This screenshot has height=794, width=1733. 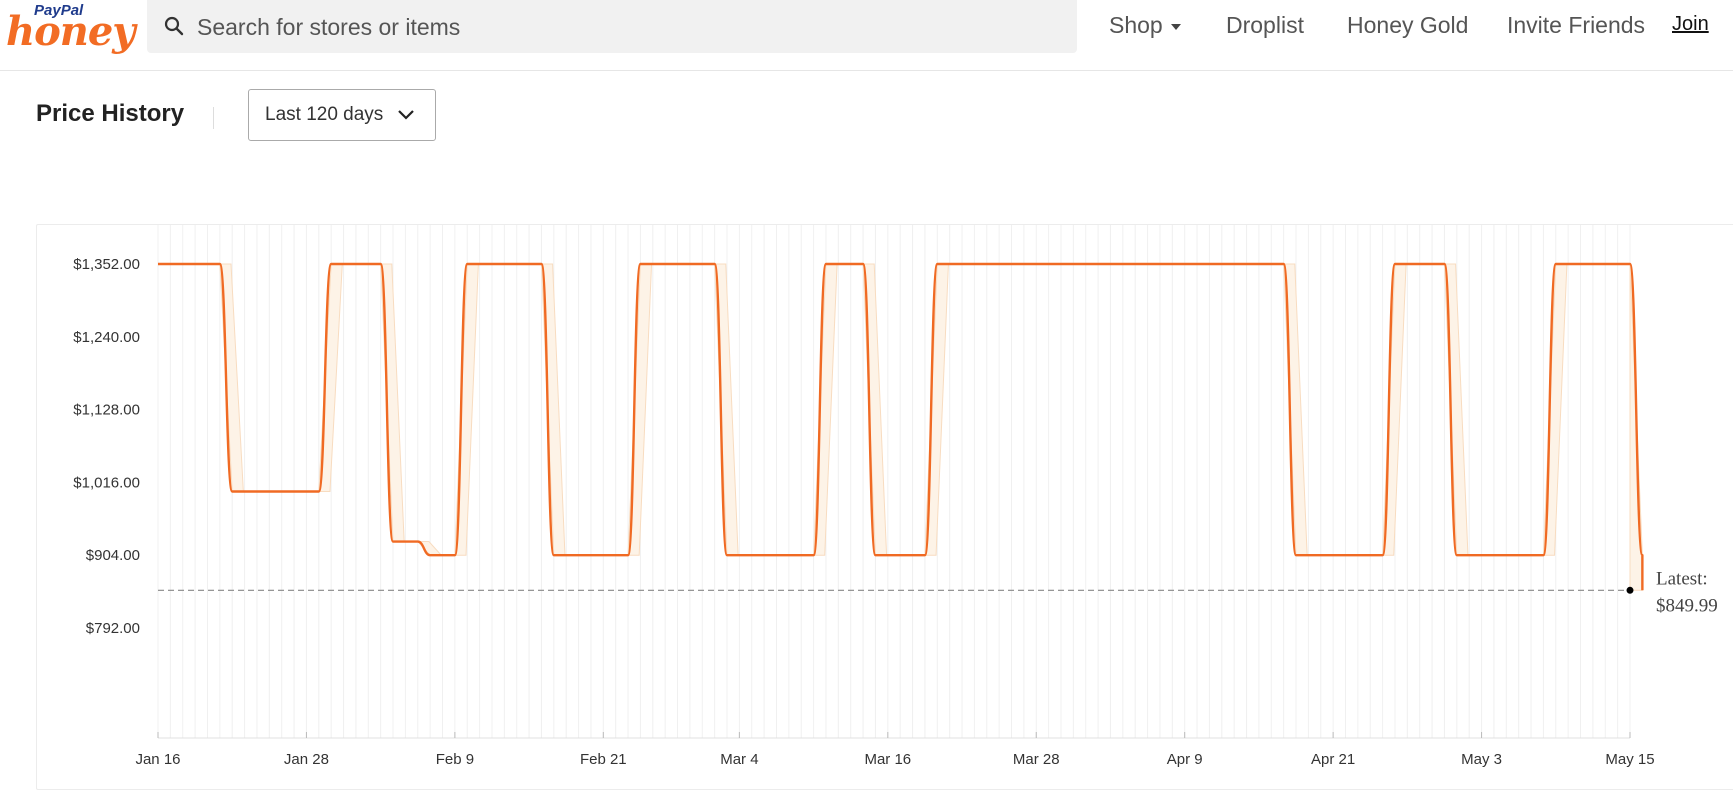 What do you see at coordinates (887, 759) in the screenshot?
I see `x-tick-label: Mar 16` at bounding box center [887, 759].